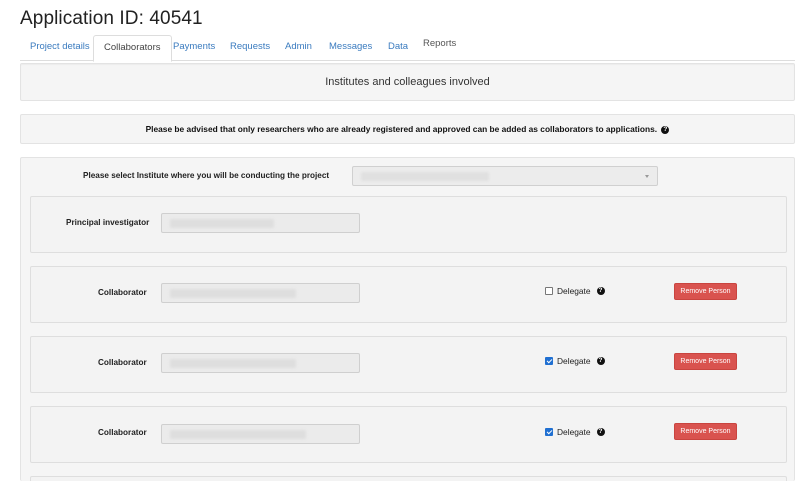 This screenshot has width=795, height=481. I want to click on page-title: Application ID: 40541, so click(111, 18).